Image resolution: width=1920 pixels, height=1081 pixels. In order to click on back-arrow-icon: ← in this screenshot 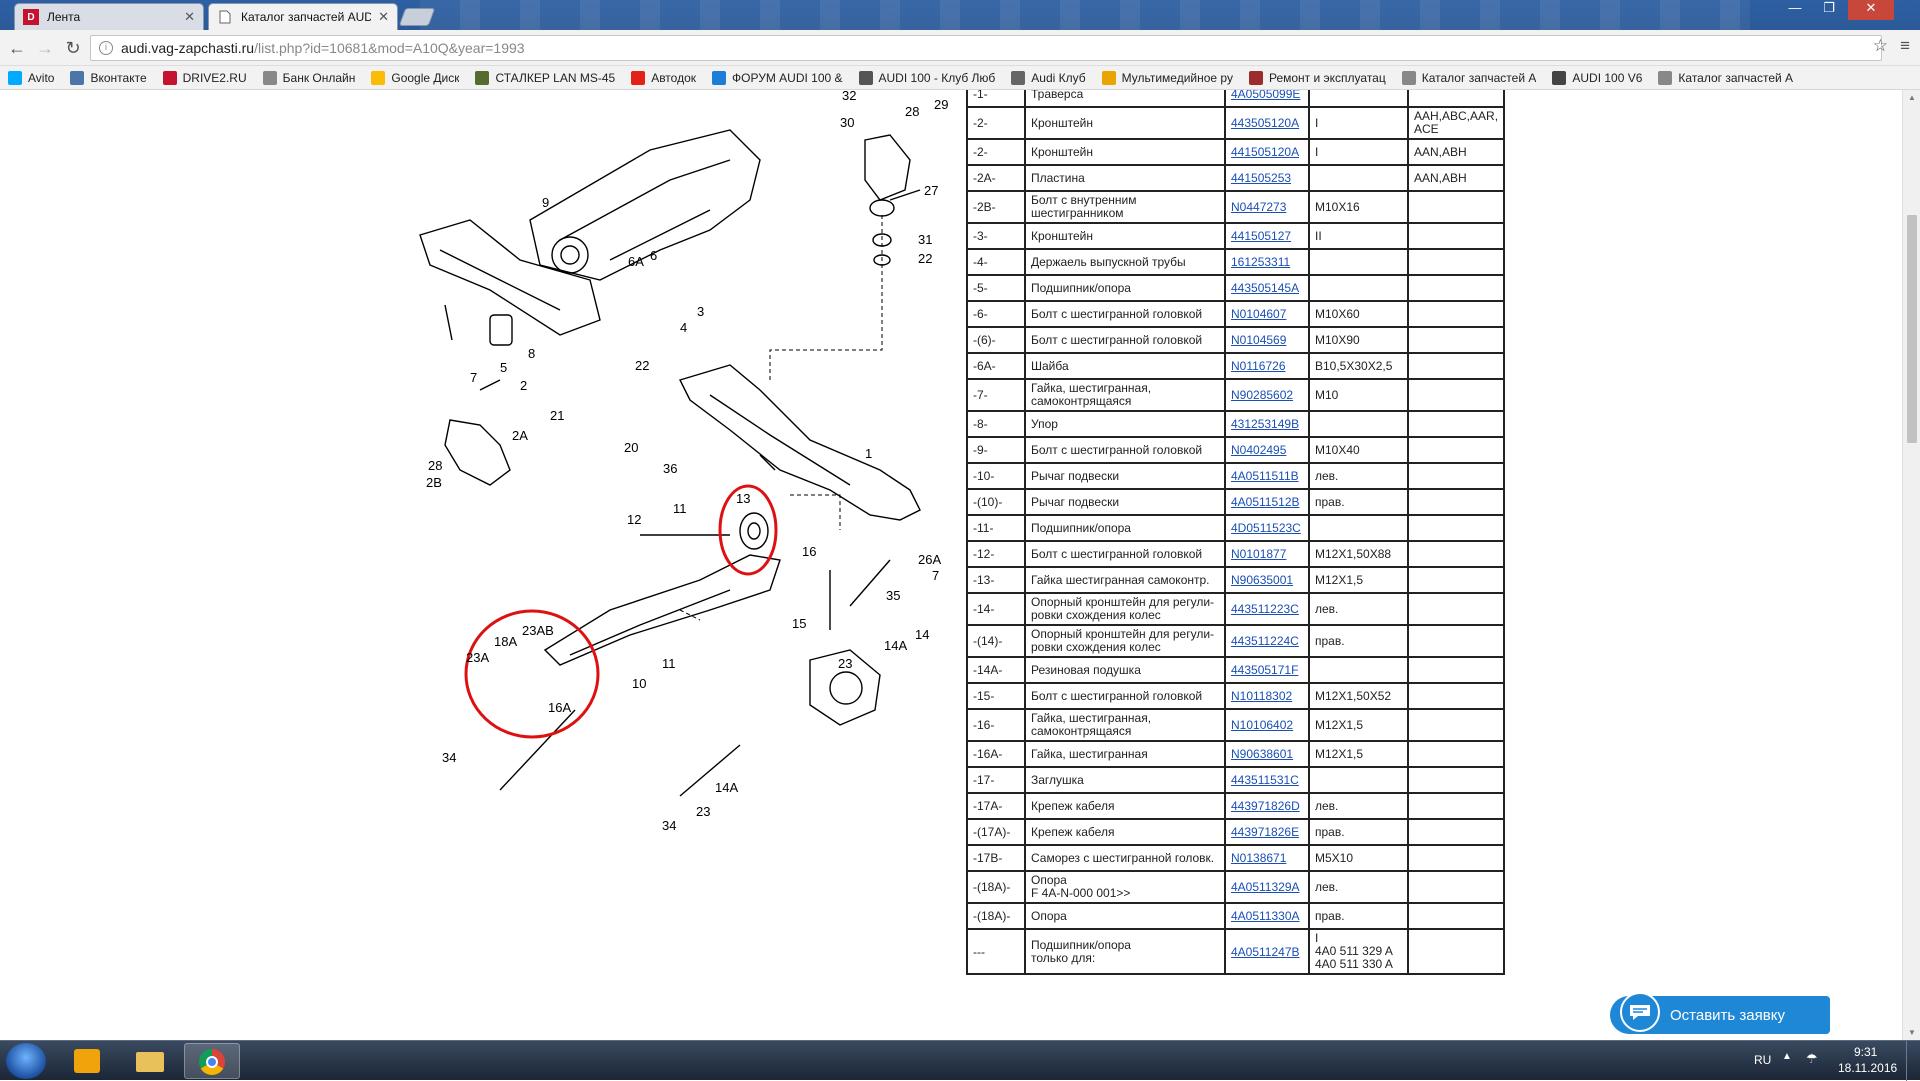, I will do `click(17, 48)`.